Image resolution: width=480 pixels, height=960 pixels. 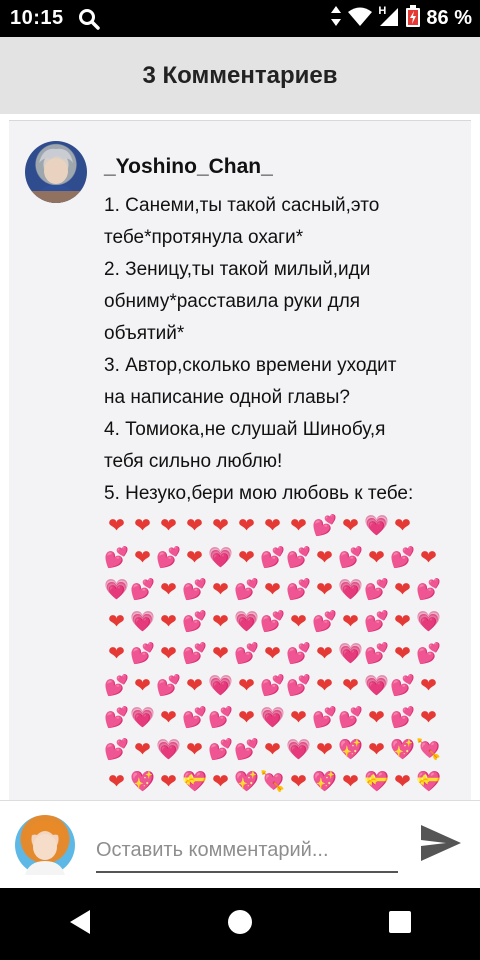 I want to click on status-right: H 86 %, so click(x=401, y=18).